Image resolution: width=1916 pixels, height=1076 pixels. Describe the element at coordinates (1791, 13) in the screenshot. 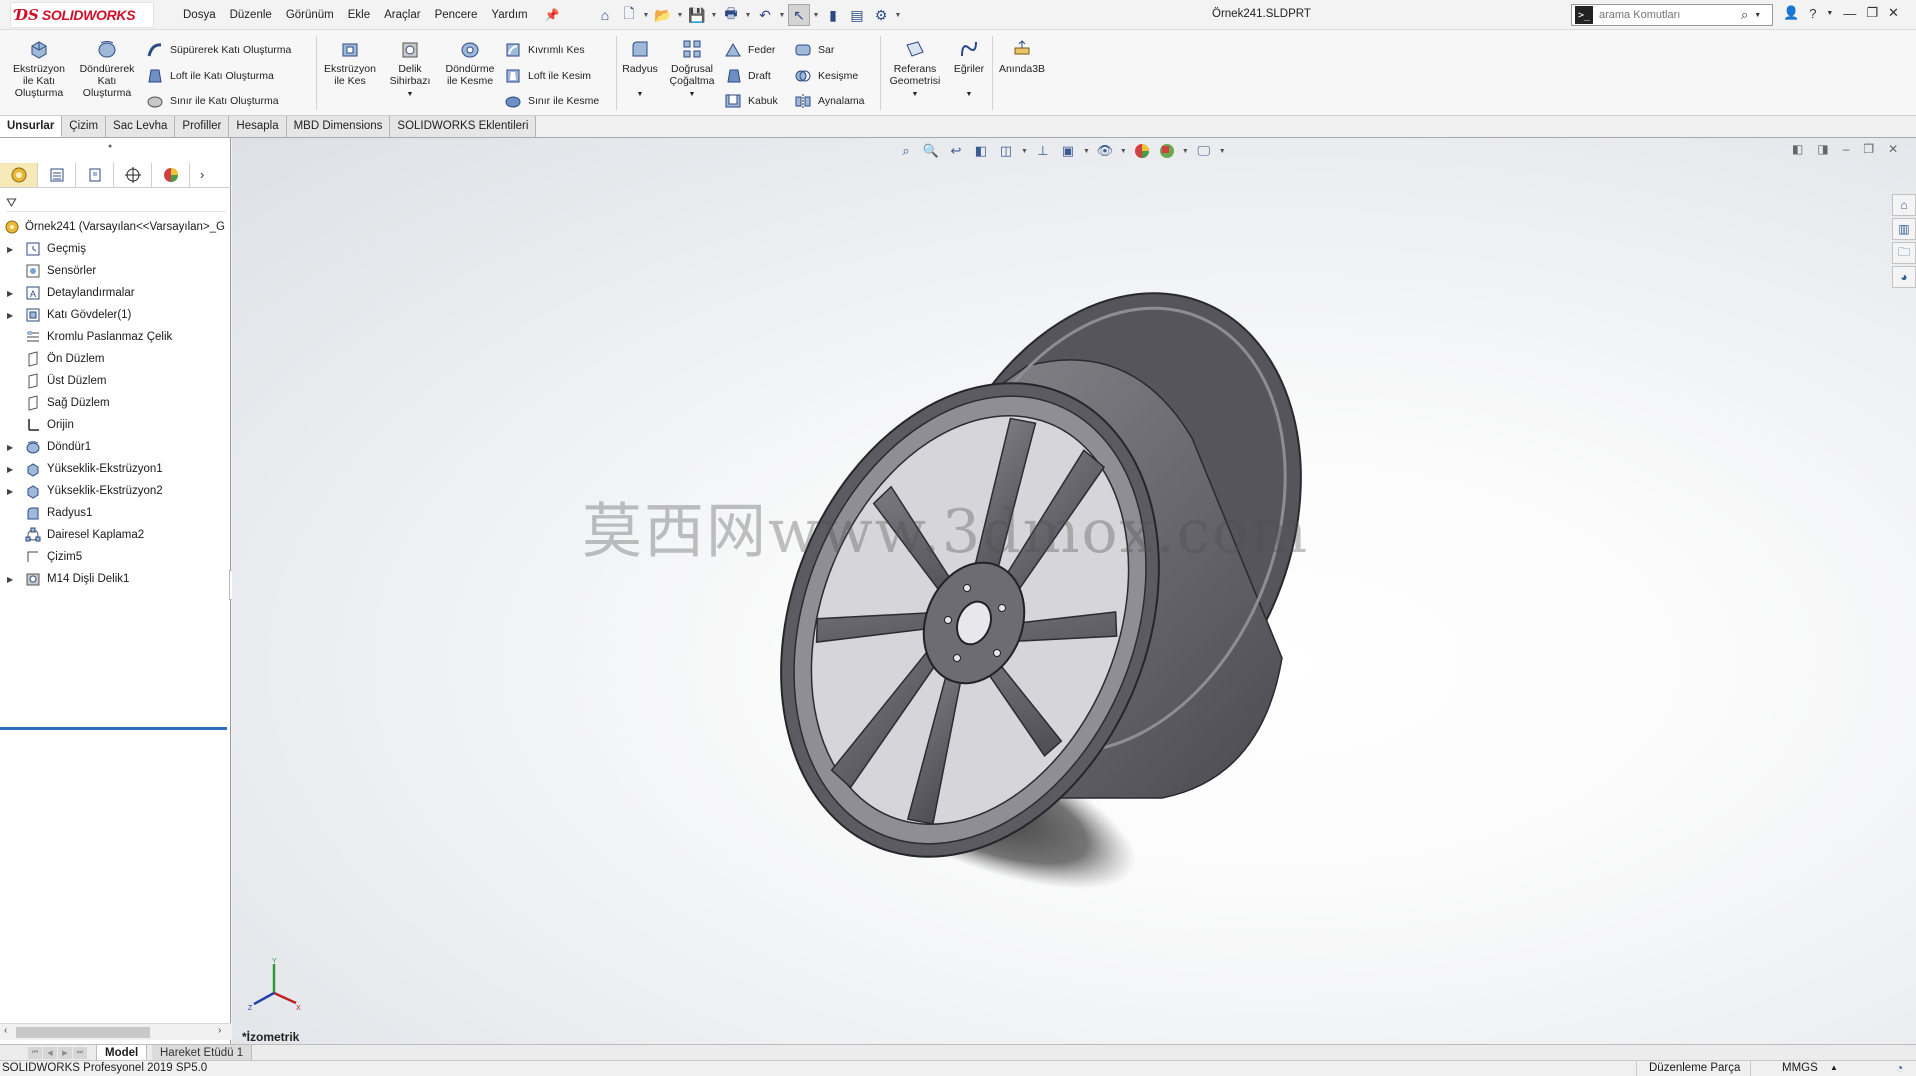

I see `user-icon: 👤` at that location.